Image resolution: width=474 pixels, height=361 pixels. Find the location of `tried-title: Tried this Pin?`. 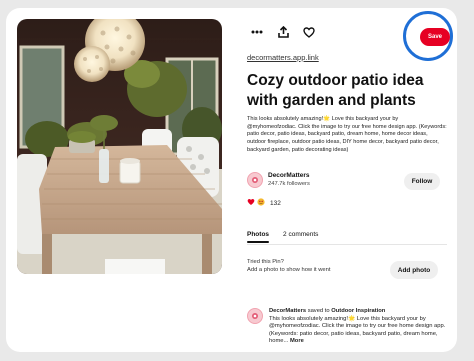

tried-title: Tried this Pin? is located at coordinates (265, 262).